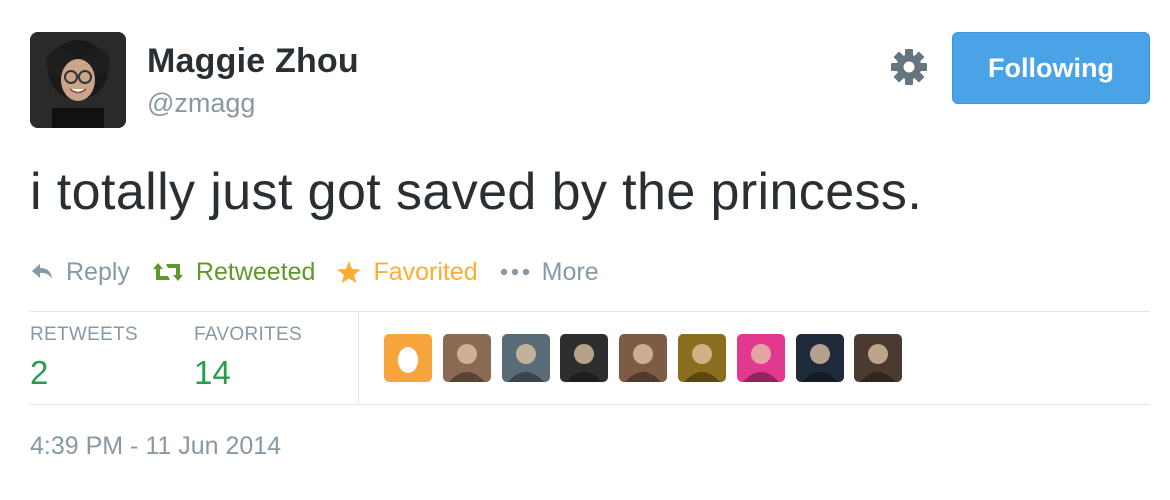 The width and height of the screenshot is (1170, 500). What do you see at coordinates (408, 358) in the screenshot?
I see `egg-avatar` at bounding box center [408, 358].